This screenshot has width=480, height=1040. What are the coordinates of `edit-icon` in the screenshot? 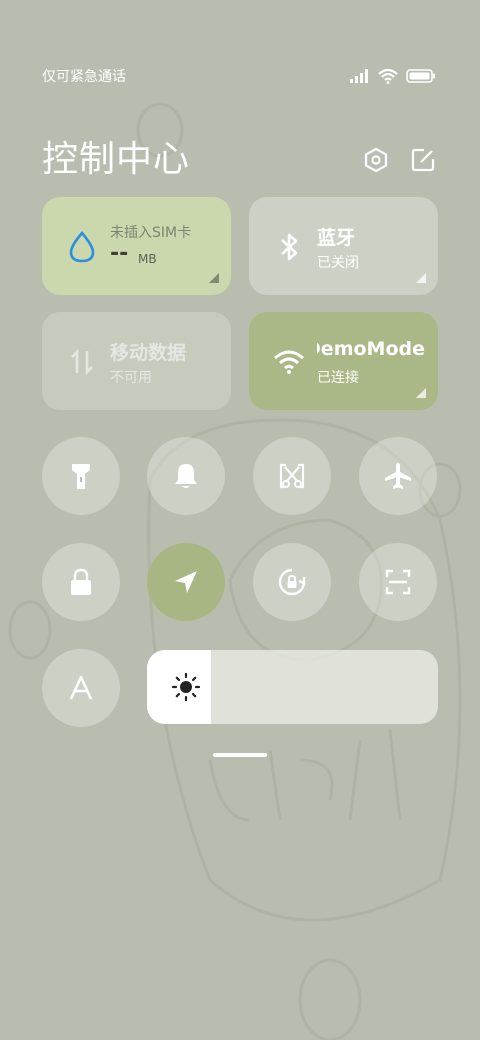 It's located at (423, 160).